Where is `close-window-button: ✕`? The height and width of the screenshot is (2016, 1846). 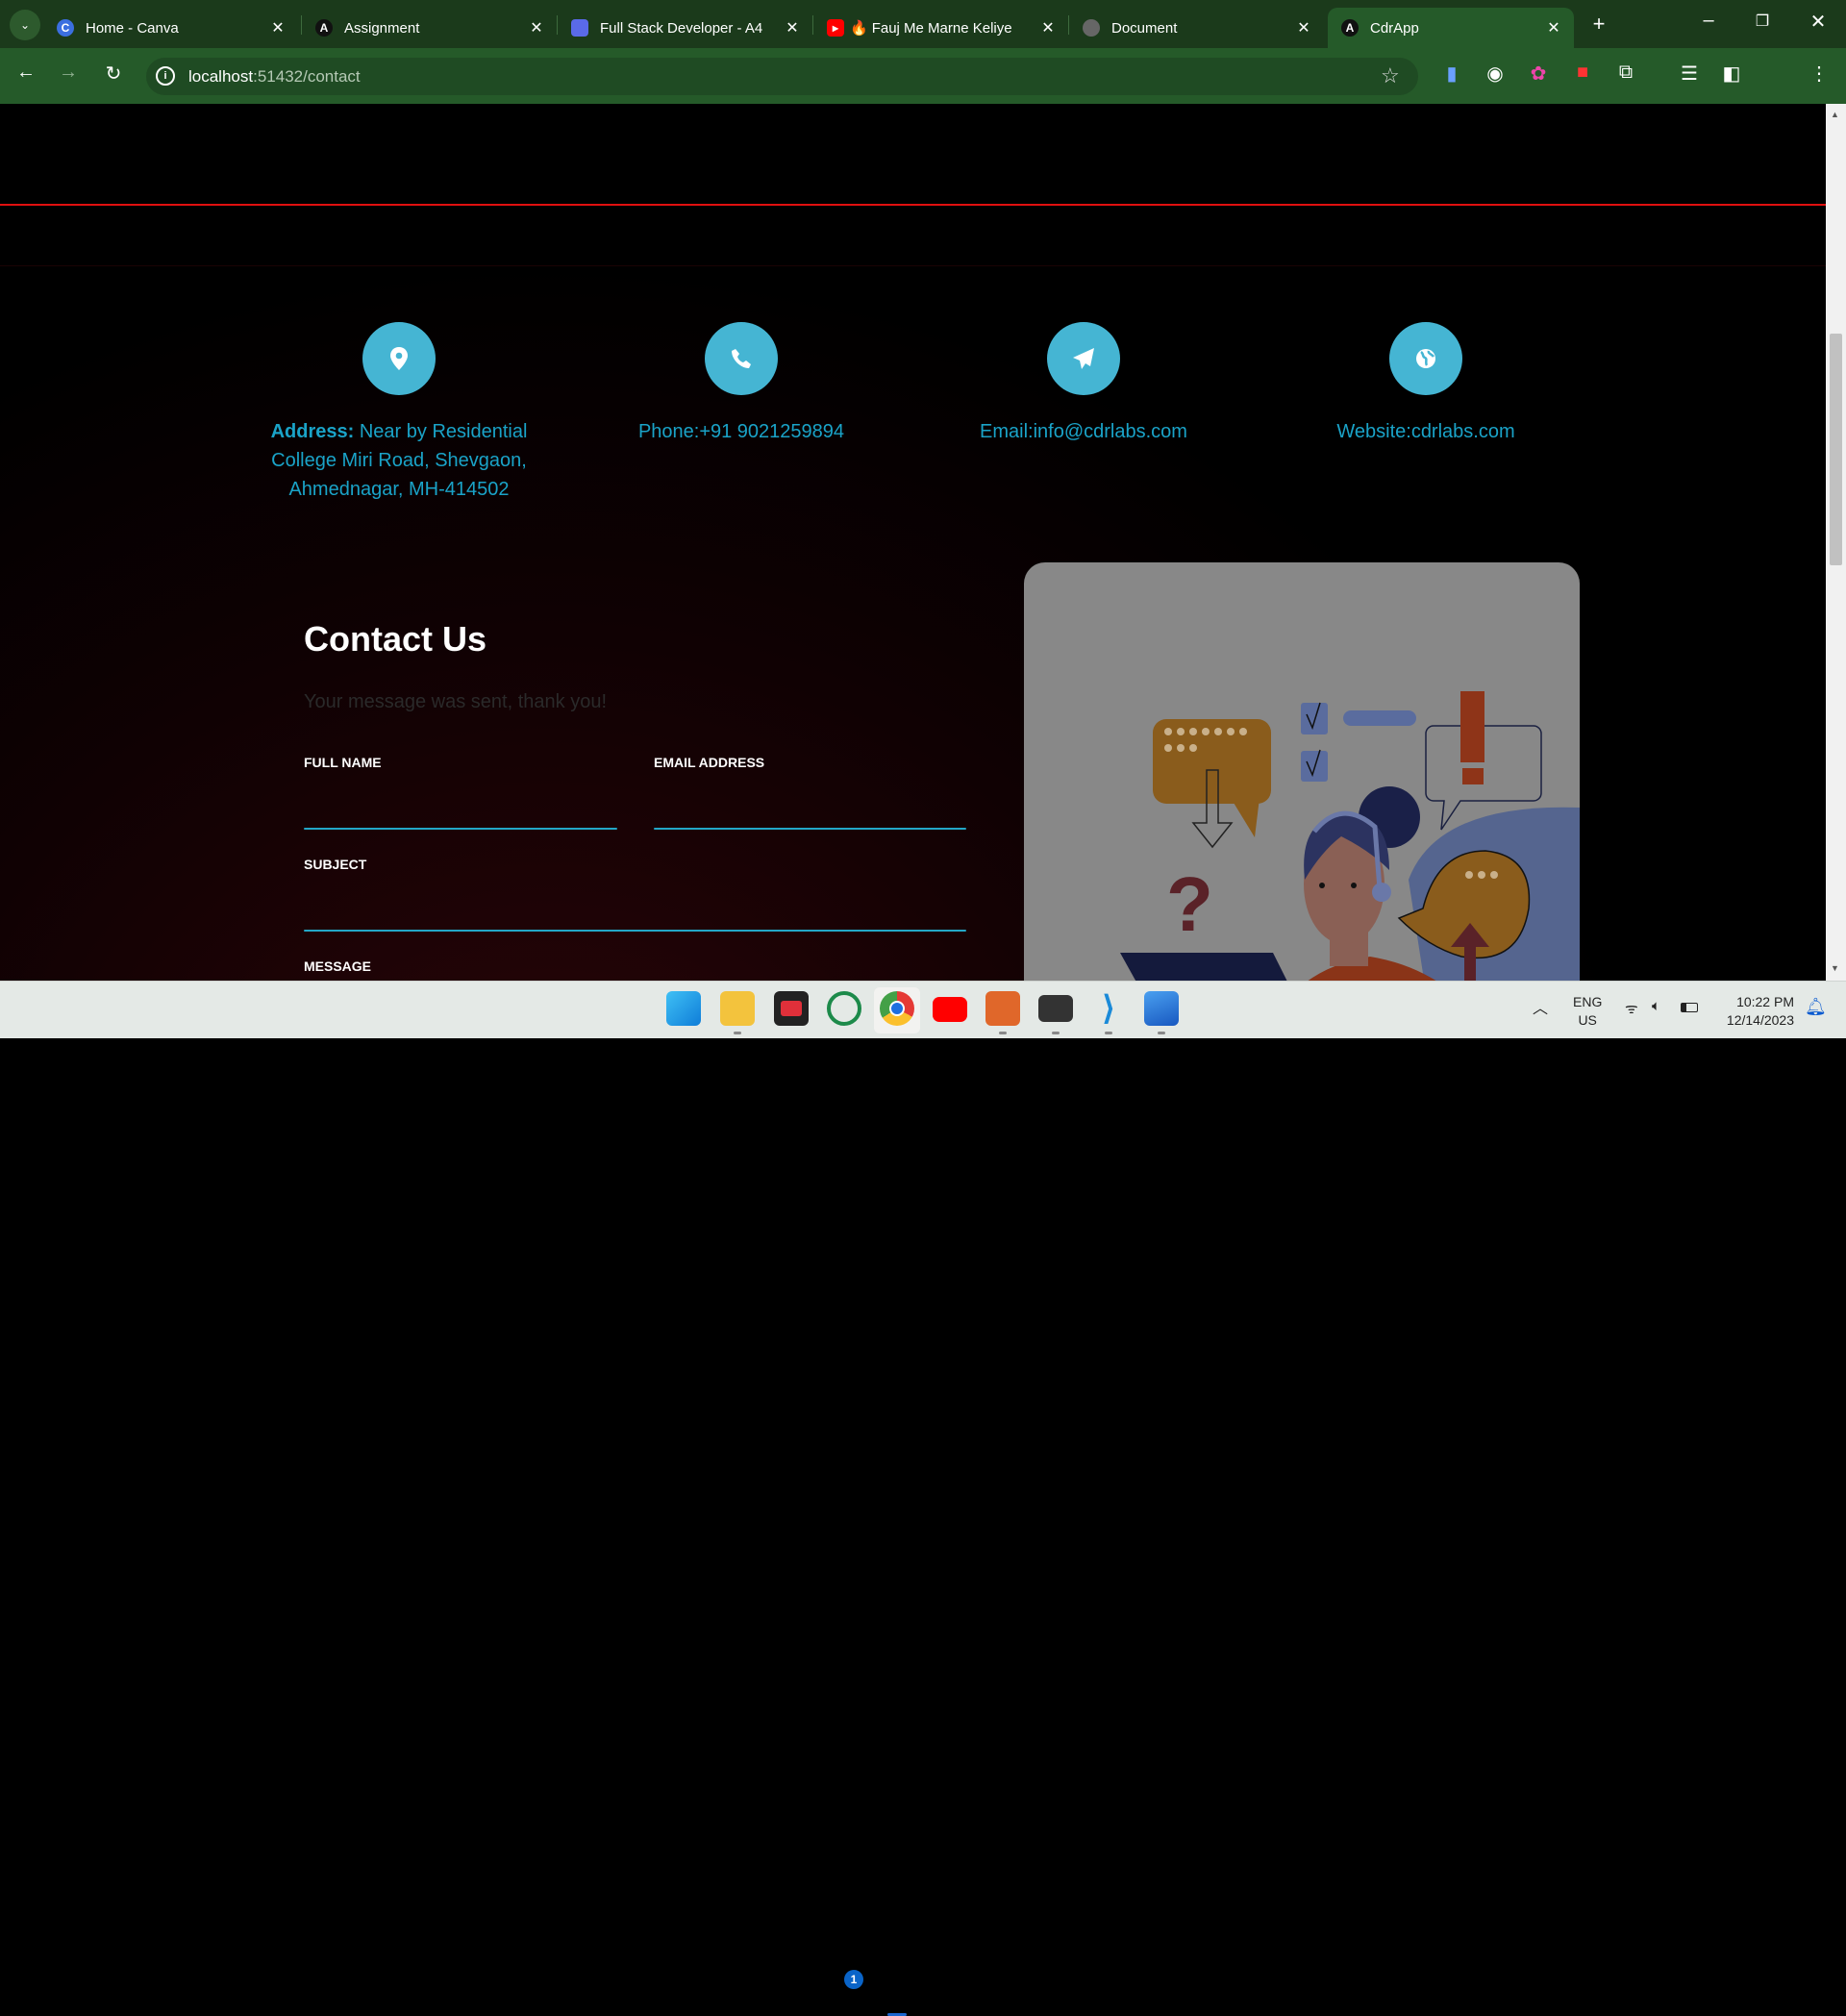 close-window-button: ✕ is located at coordinates (1818, 22).